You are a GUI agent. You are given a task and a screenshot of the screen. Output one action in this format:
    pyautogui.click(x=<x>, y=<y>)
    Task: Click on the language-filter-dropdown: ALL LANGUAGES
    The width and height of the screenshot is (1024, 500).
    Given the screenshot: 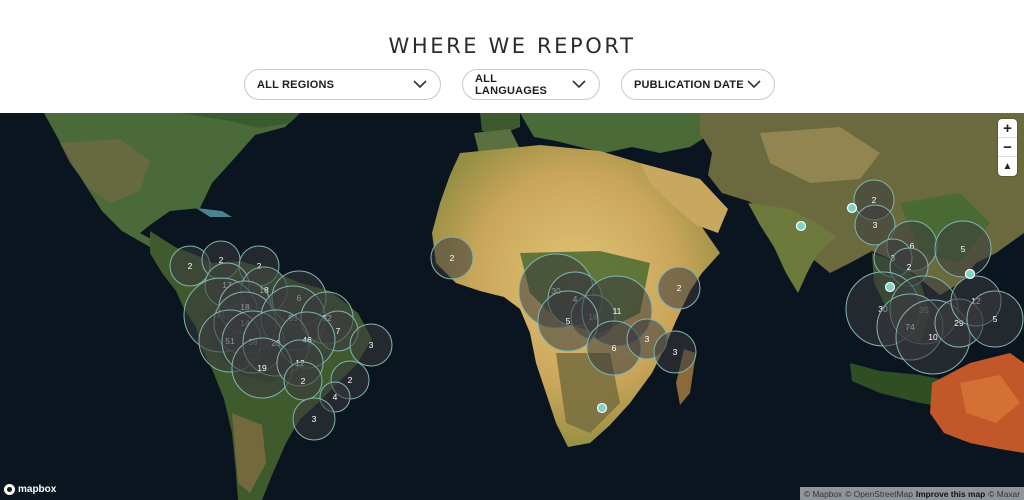 What is the action you would take?
    pyautogui.click(x=531, y=84)
    